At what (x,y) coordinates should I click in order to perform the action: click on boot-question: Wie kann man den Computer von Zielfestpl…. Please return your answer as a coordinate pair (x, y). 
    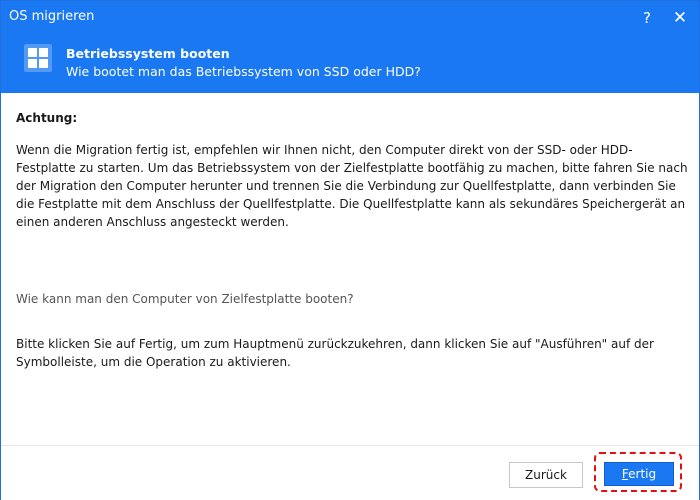
    Looking at the image, I should click on (185, 299).